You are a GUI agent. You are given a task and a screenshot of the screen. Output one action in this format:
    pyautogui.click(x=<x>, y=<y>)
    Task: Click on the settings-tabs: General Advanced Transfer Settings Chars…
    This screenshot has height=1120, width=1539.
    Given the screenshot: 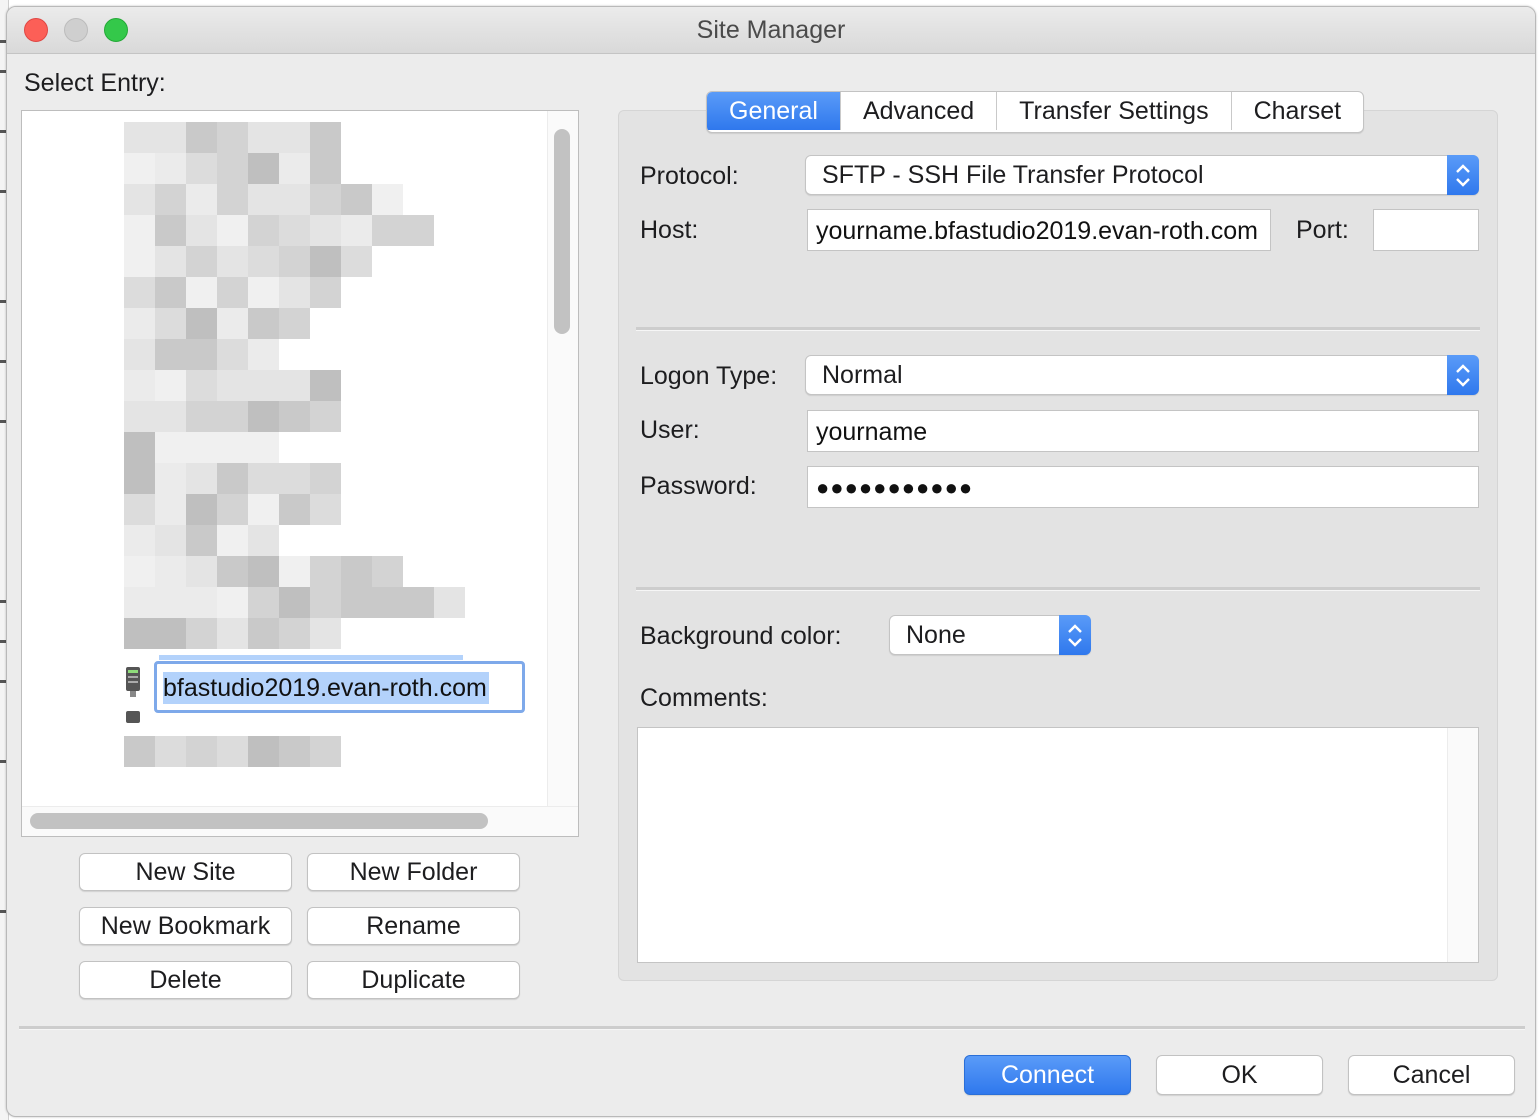 What is the action you would take?
    pyautogui.click(x=1035, y=112)
    